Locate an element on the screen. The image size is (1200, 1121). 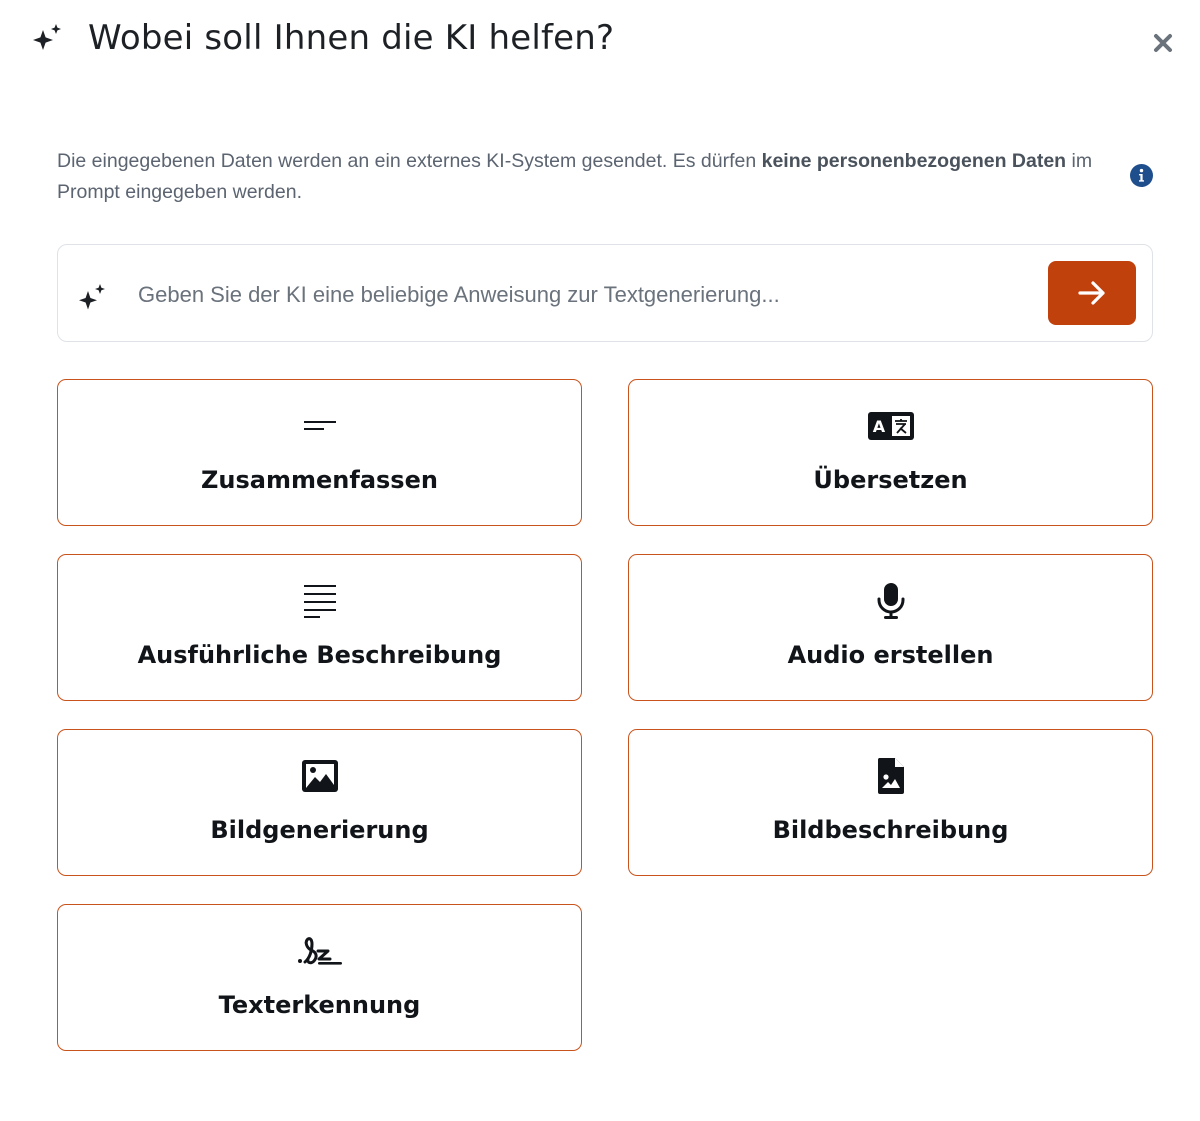
send-button is located at coordinates (1092, 293).